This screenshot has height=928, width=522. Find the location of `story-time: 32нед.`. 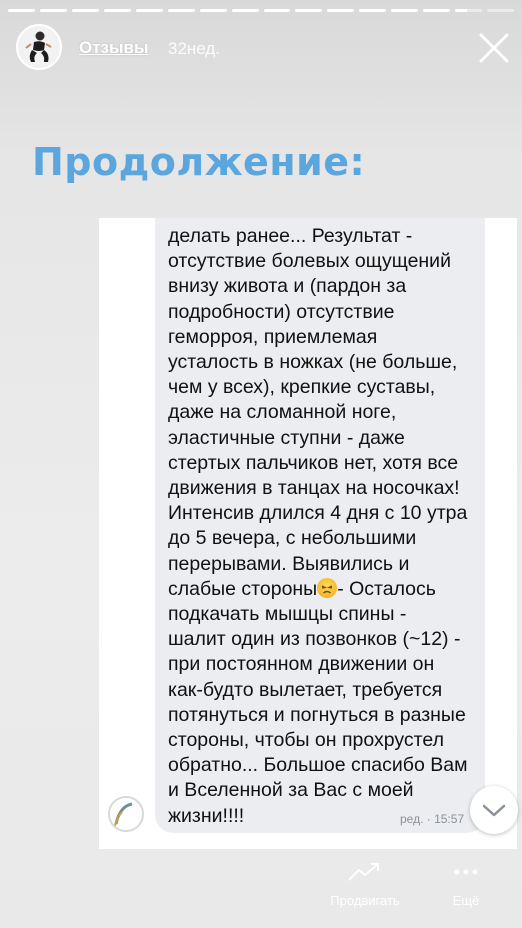

story-time: 32нед. is located at coordinates (194, 48).